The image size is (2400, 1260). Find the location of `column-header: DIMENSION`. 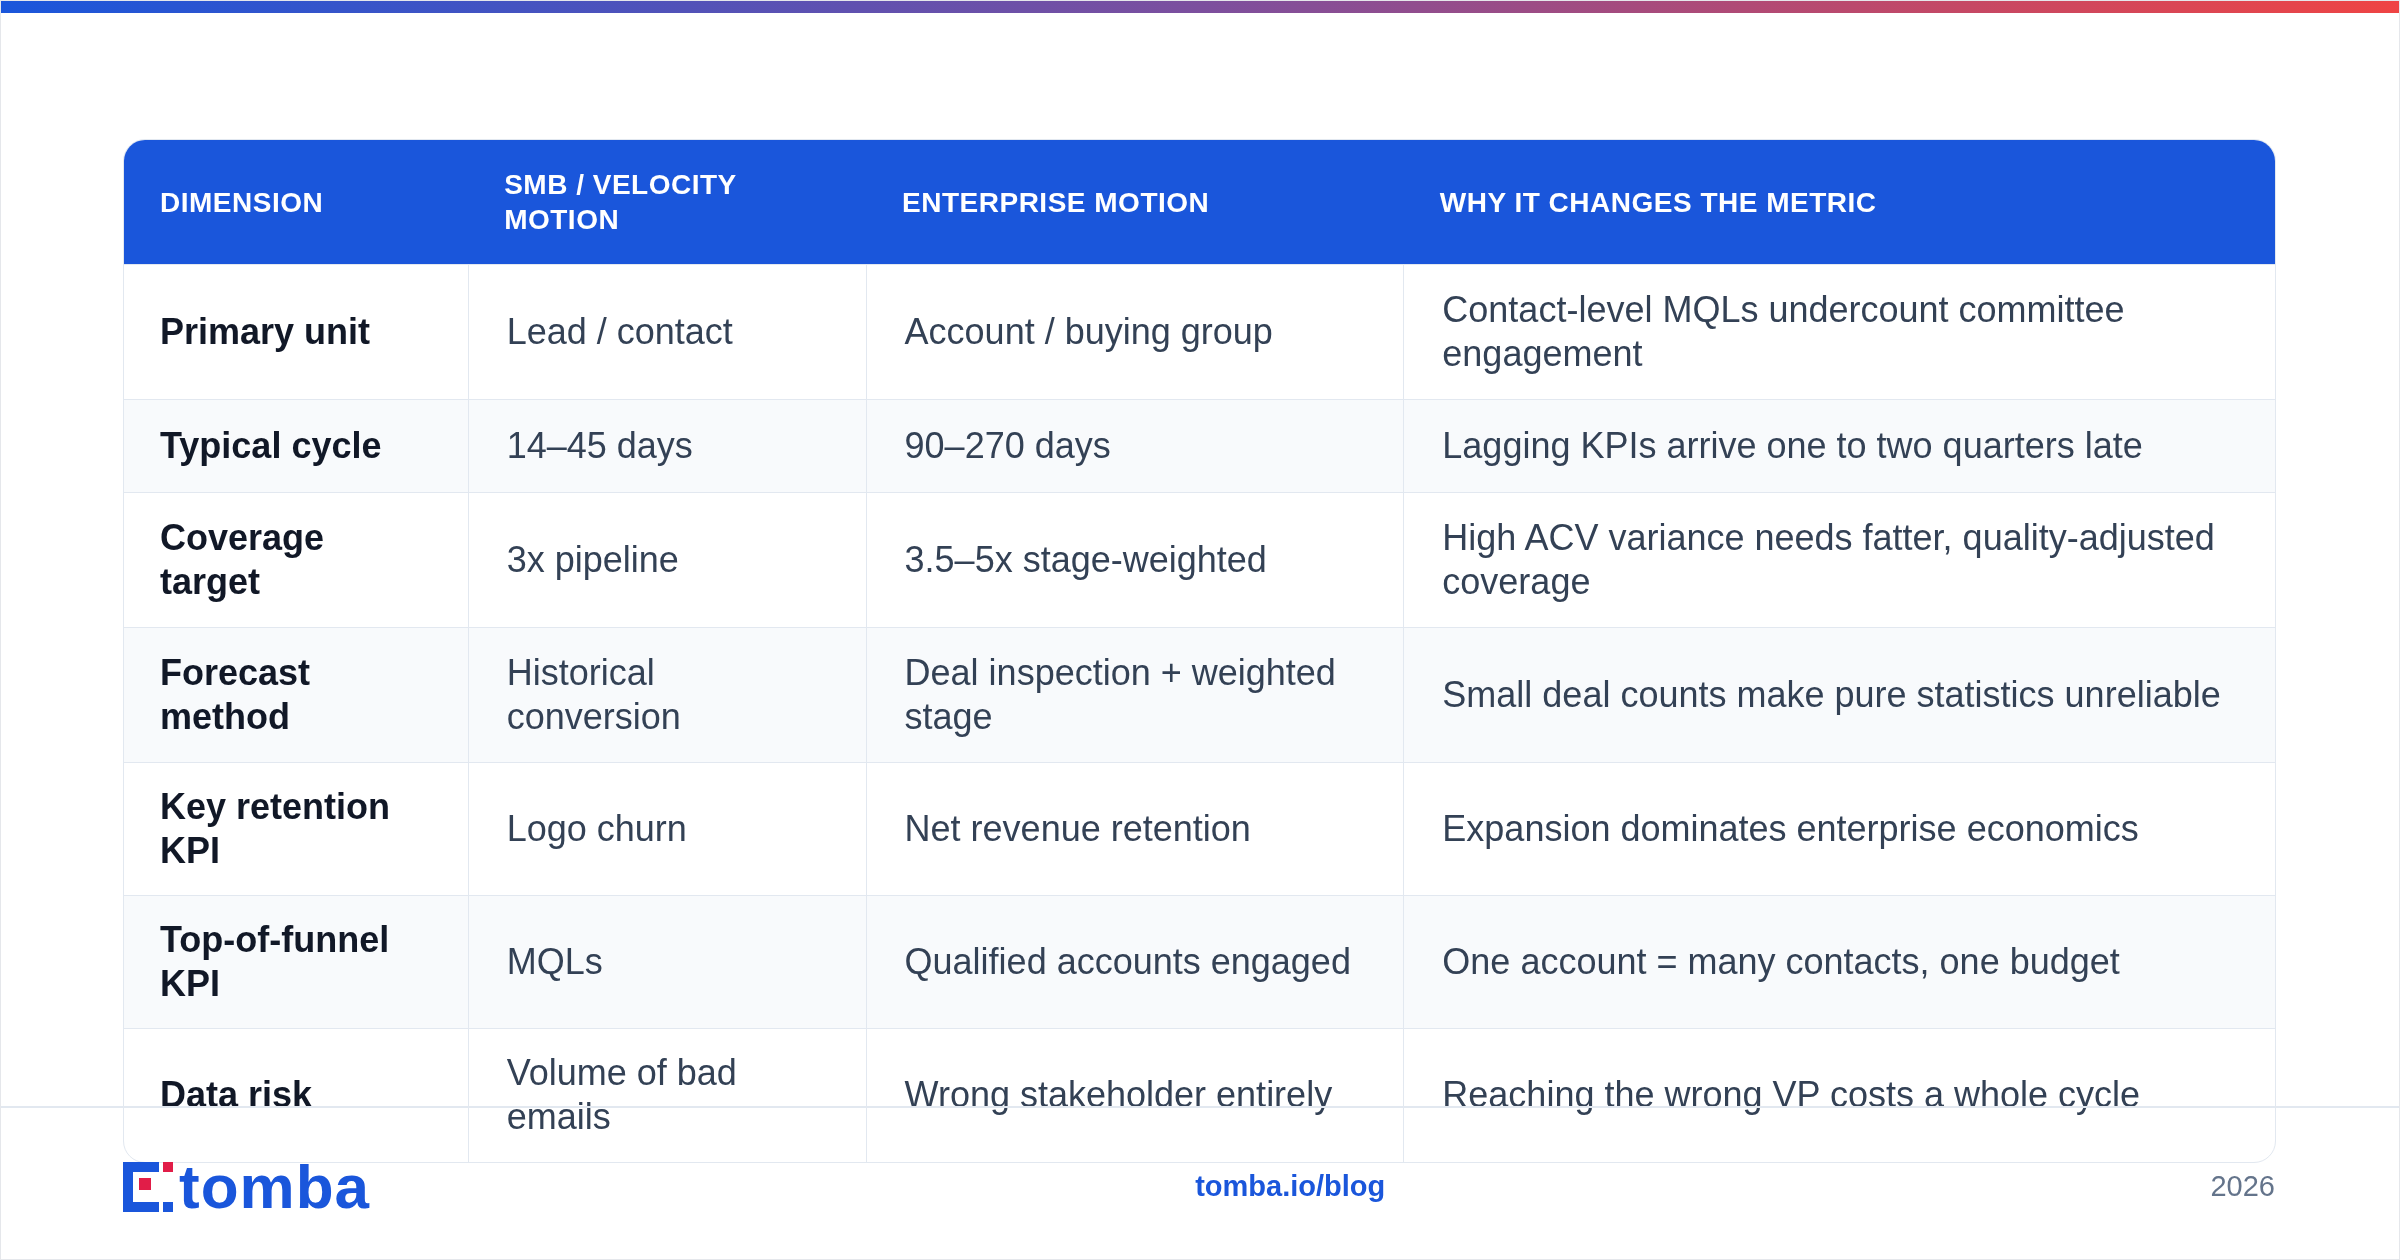

column-header: DIMENSION is located at coordinates (296, 202).